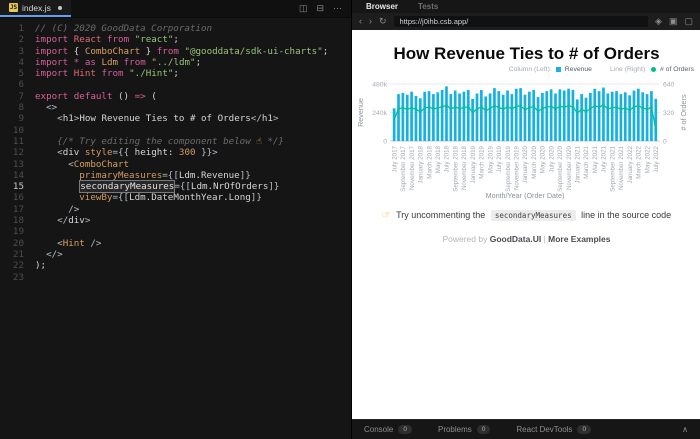  I want to click on tab-tests: Tests, so click(428, 6).